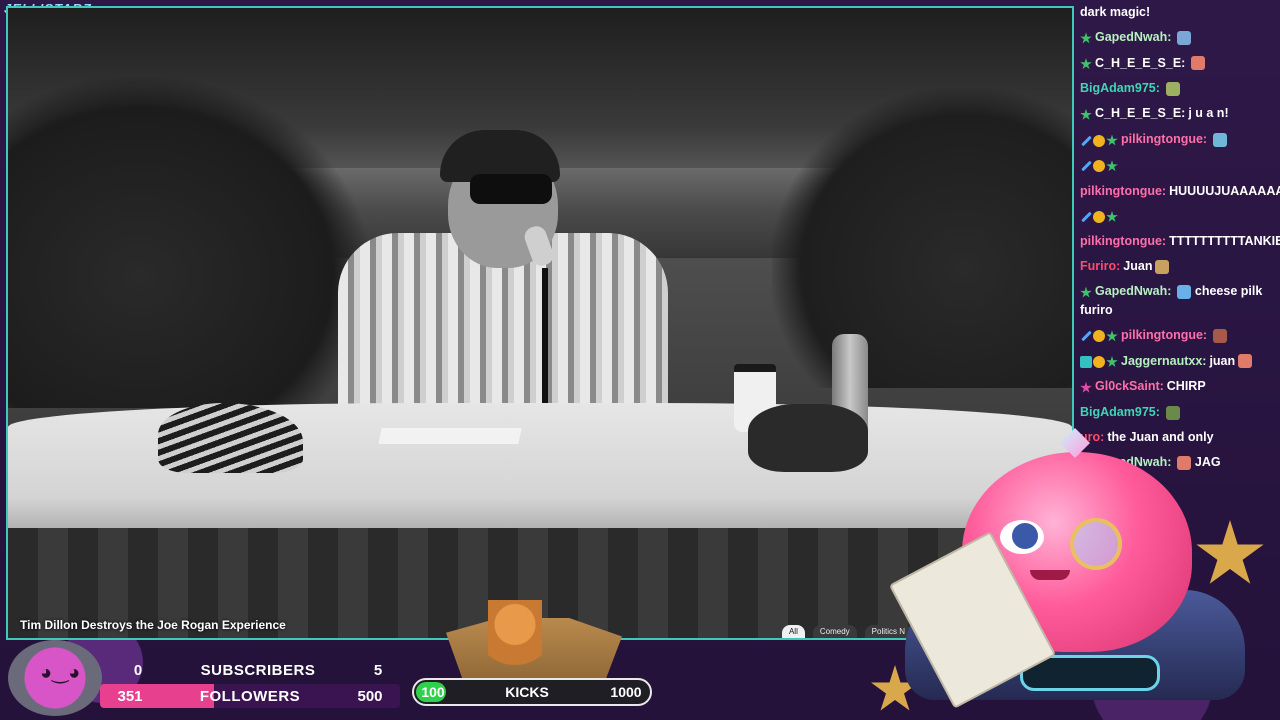 The width and height of the screenshot is (1280, 720). Describe the element at coordinates (511, 189) in the screenshot. I see `video-person-sunglasses` at that location.